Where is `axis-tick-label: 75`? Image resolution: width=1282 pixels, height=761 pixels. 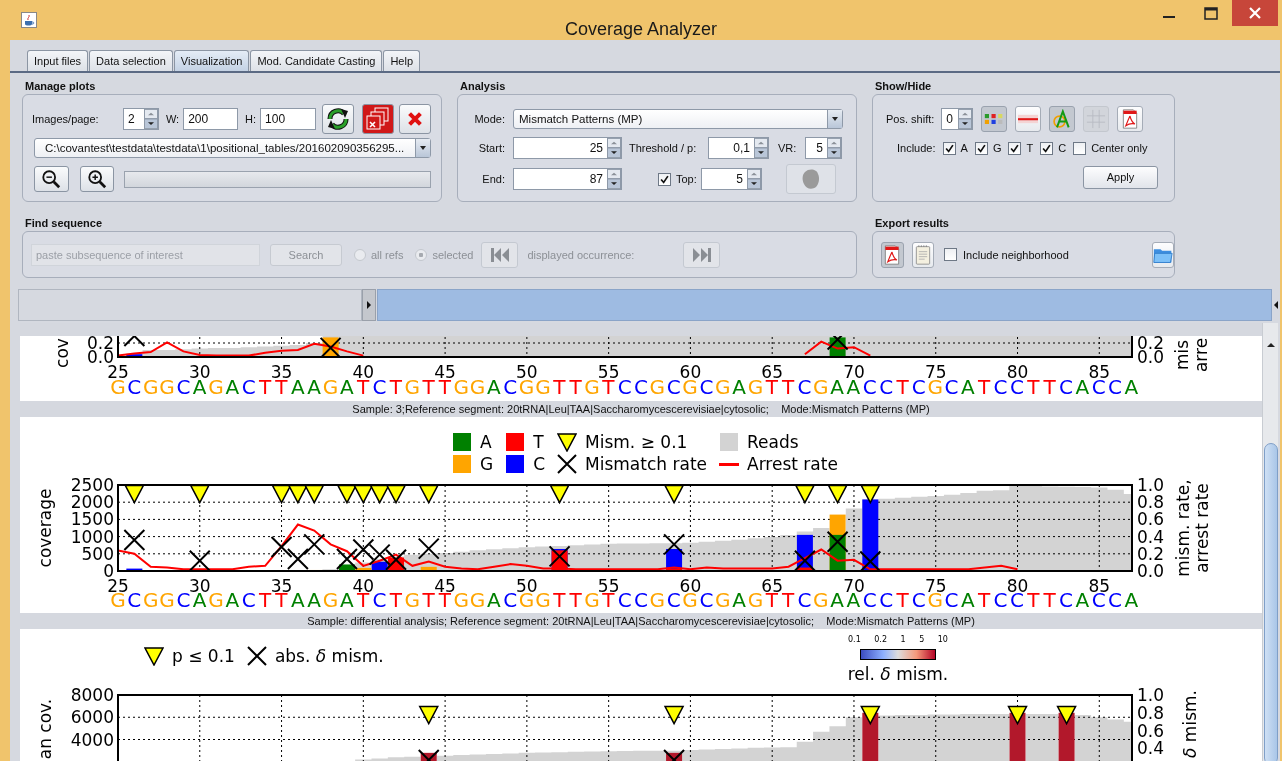
axis-tick-label: 75 is located at coordinates (935, 372).